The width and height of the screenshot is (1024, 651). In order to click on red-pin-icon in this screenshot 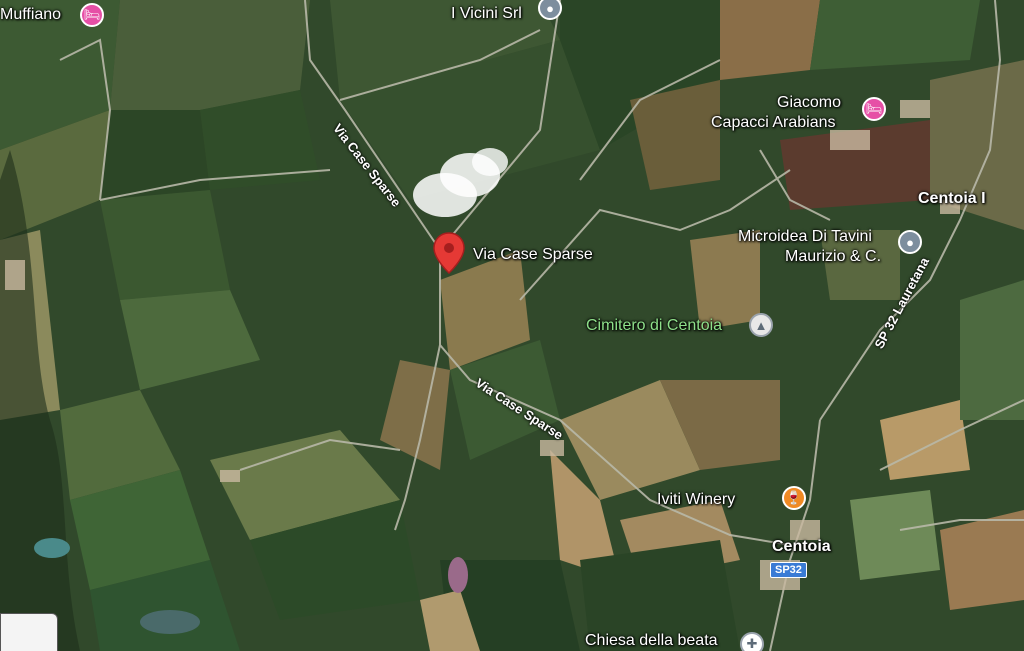, I will do `click(449, 253)`.